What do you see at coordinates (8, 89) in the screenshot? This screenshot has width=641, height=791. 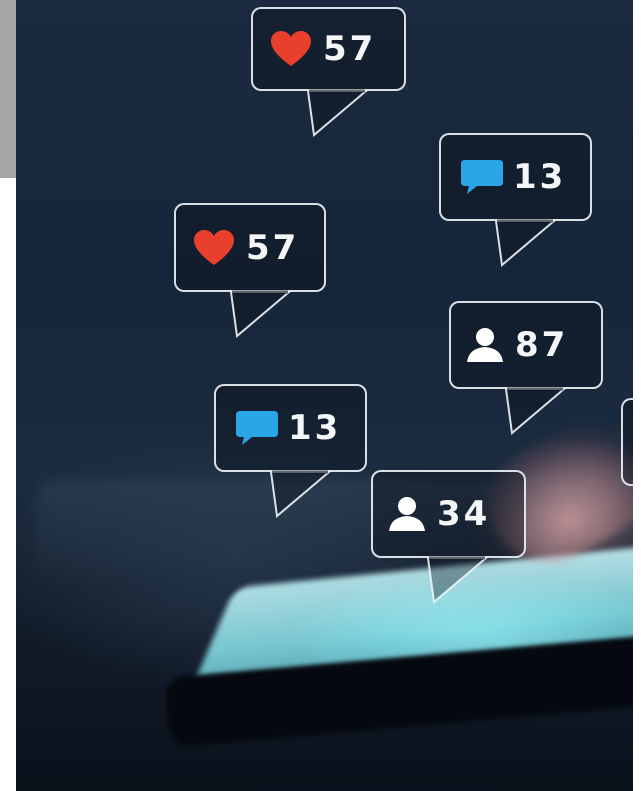 I see `page-left-gray-strip` at bounding box center [8, 89].